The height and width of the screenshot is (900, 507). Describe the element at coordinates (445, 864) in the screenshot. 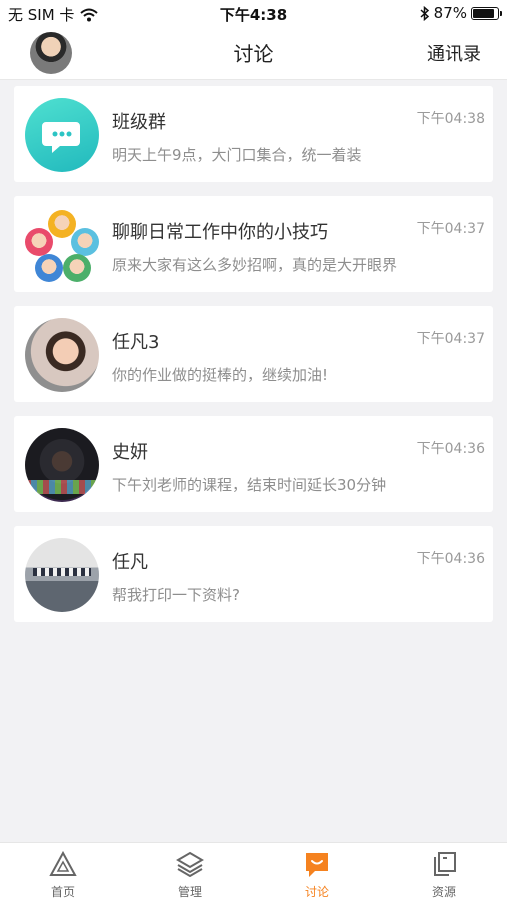

I see `files-icon` at that location.